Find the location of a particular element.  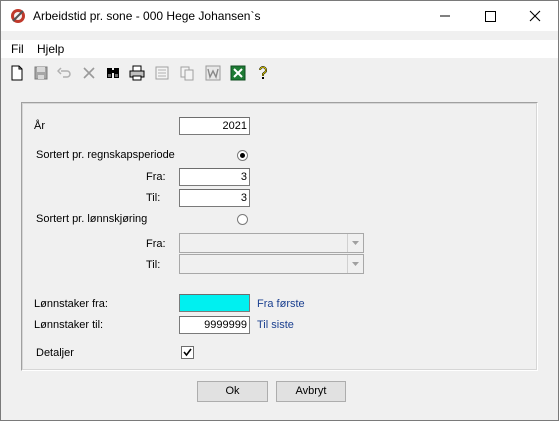

preview-icon is located at coordinates (162, 73).